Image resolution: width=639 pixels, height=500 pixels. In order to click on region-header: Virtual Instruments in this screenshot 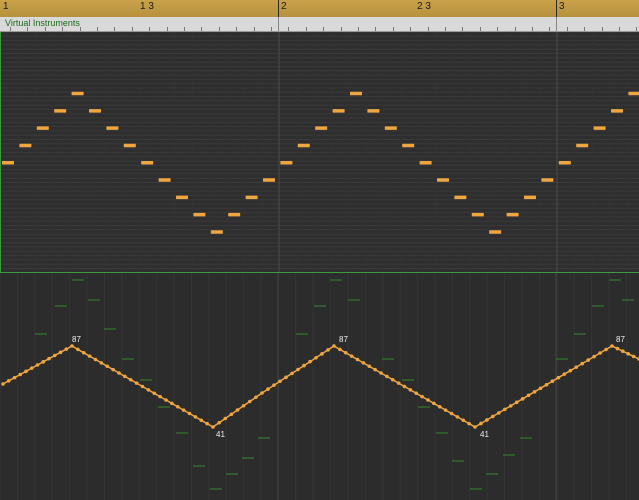, I will do `click(319, 24)`.